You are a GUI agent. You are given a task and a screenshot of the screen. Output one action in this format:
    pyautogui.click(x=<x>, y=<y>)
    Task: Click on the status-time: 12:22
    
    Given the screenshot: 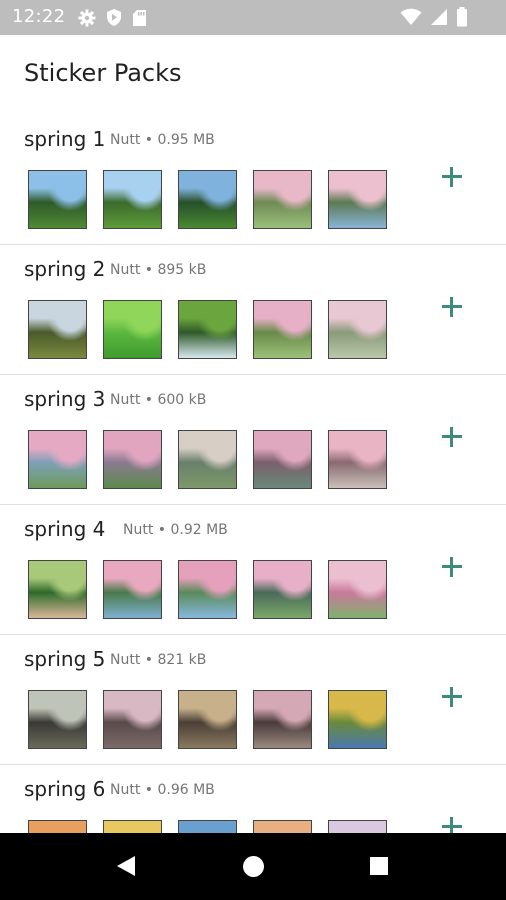 What is the action you would take?
    pyautogui.click(x=39, y=16)
    